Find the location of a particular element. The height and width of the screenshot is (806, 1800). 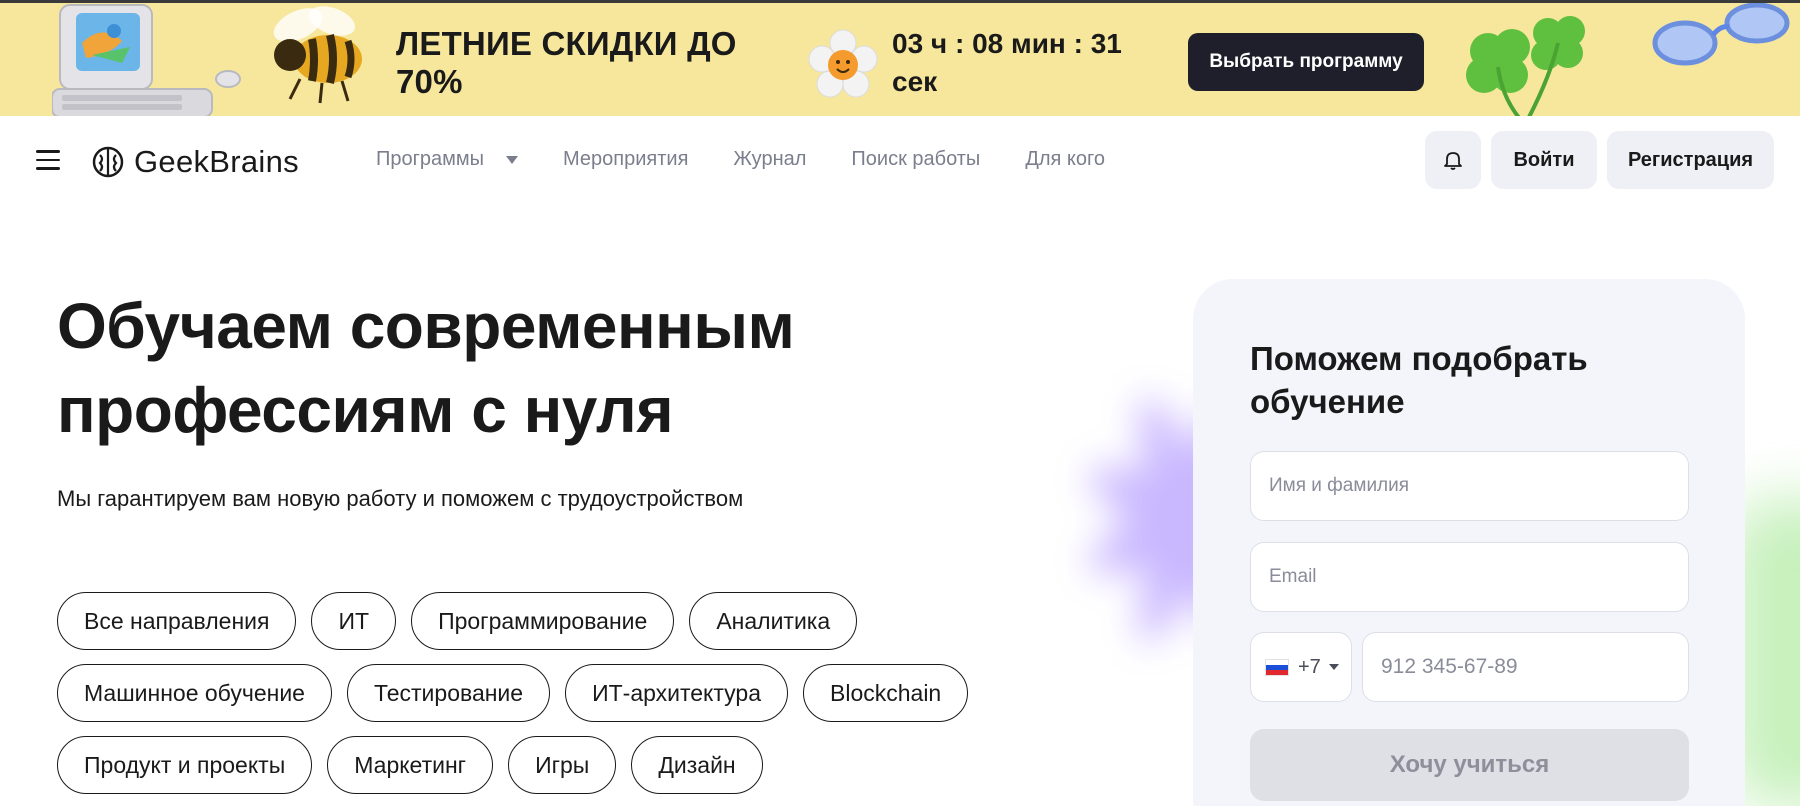

logo-text: GeekBrains is located at coordinates (216, 161).